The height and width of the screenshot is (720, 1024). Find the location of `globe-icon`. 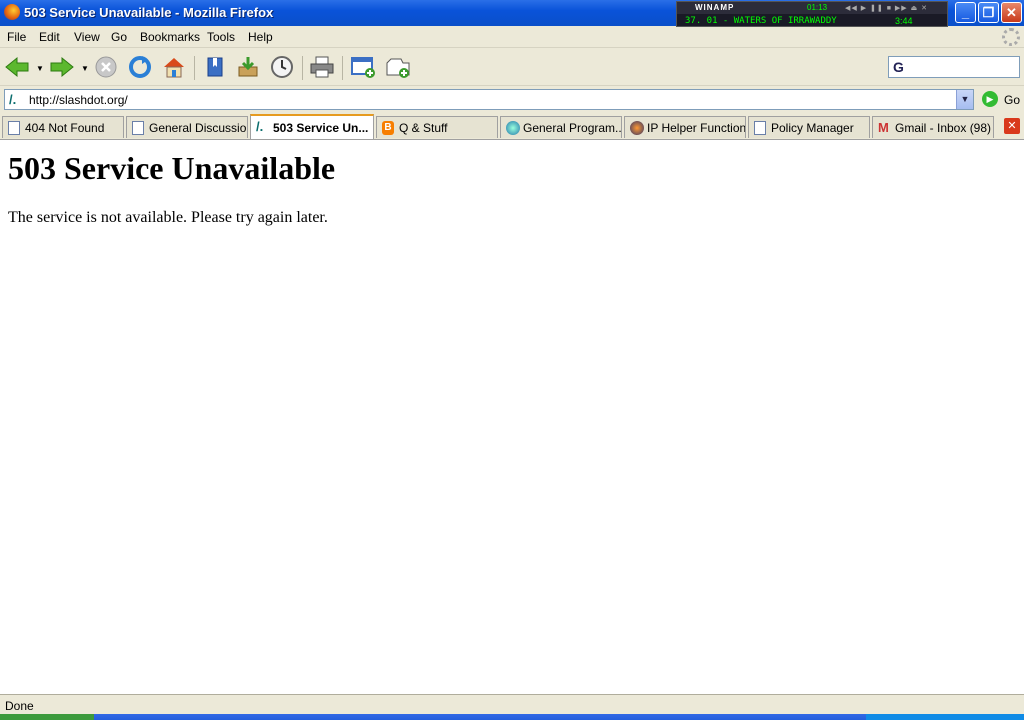

globe-icon is located at coordinates (513, 128).